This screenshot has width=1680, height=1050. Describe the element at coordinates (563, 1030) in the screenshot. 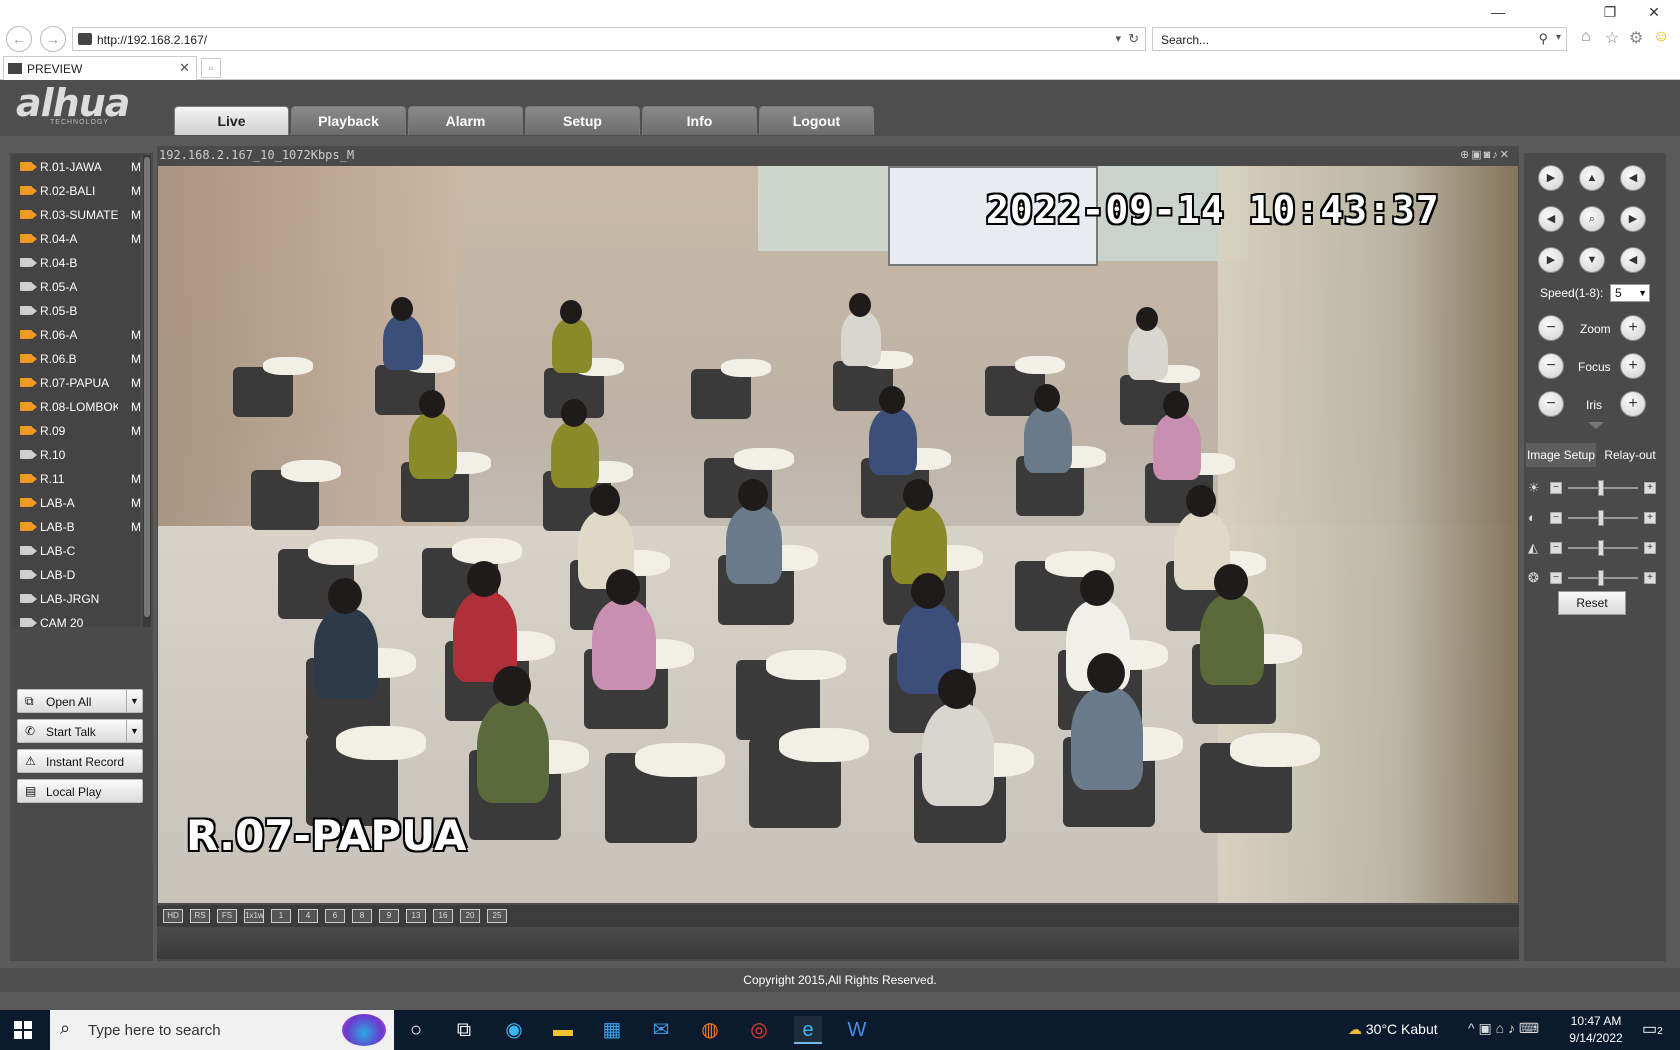

I see `file-explorer-icon: ▬` at that location.